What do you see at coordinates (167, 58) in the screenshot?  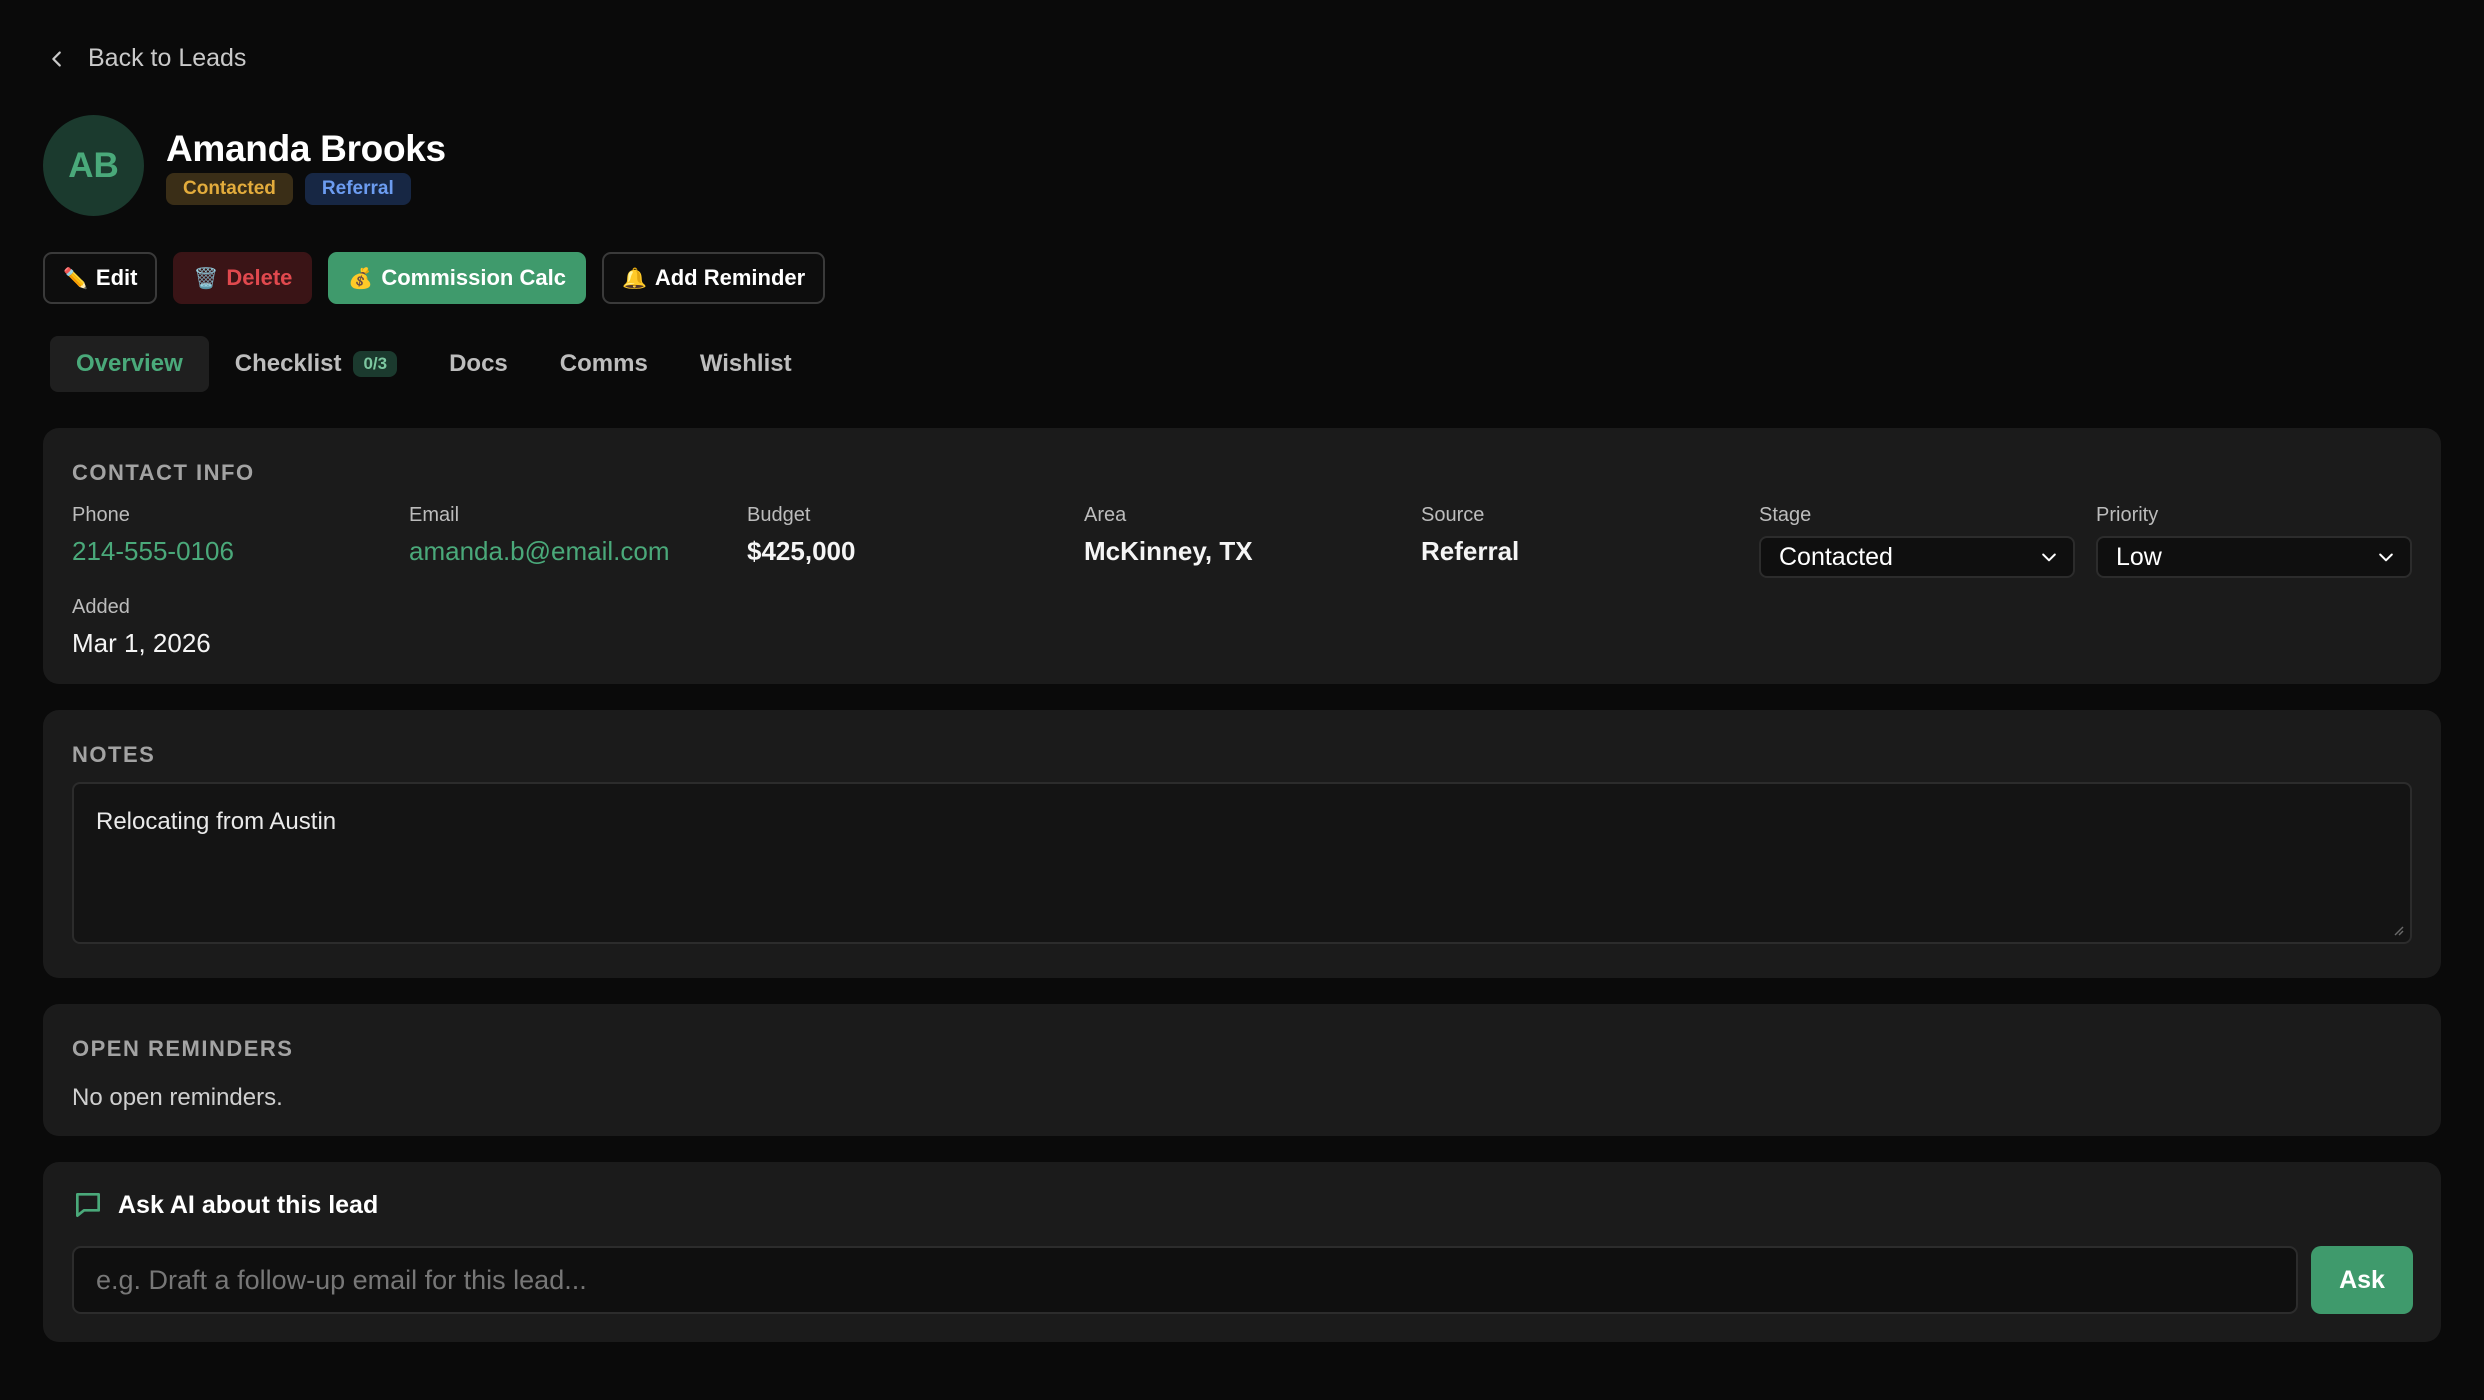 I see `back-link-label: Back to Leads` at bounding box center [167, 58].